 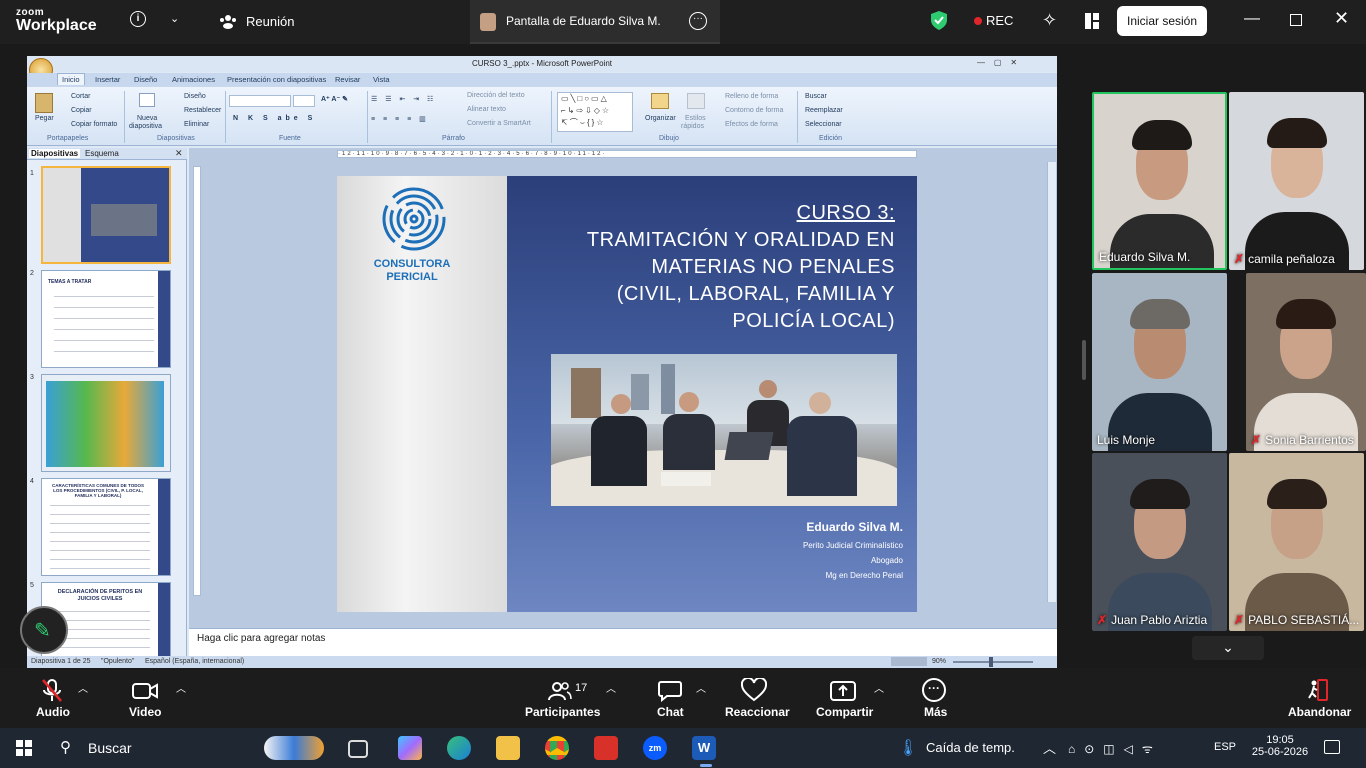 I want to click on select-button: Seleccionar, so click(x=823, y=124).